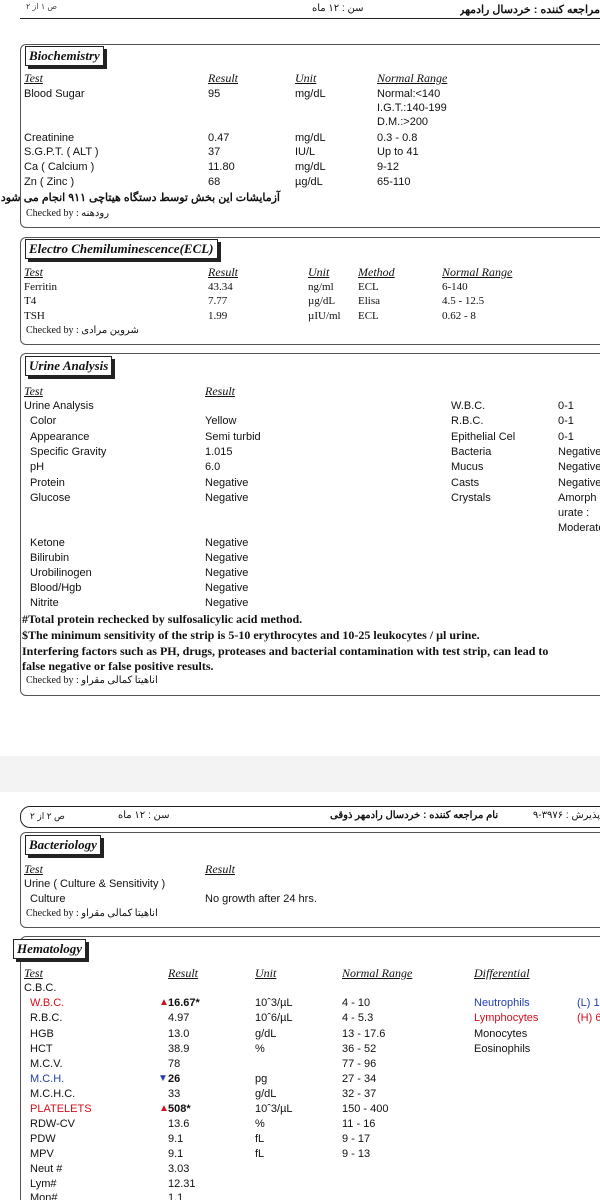  I want to click on neut-count-test: Neut #, so click(46, 1169).